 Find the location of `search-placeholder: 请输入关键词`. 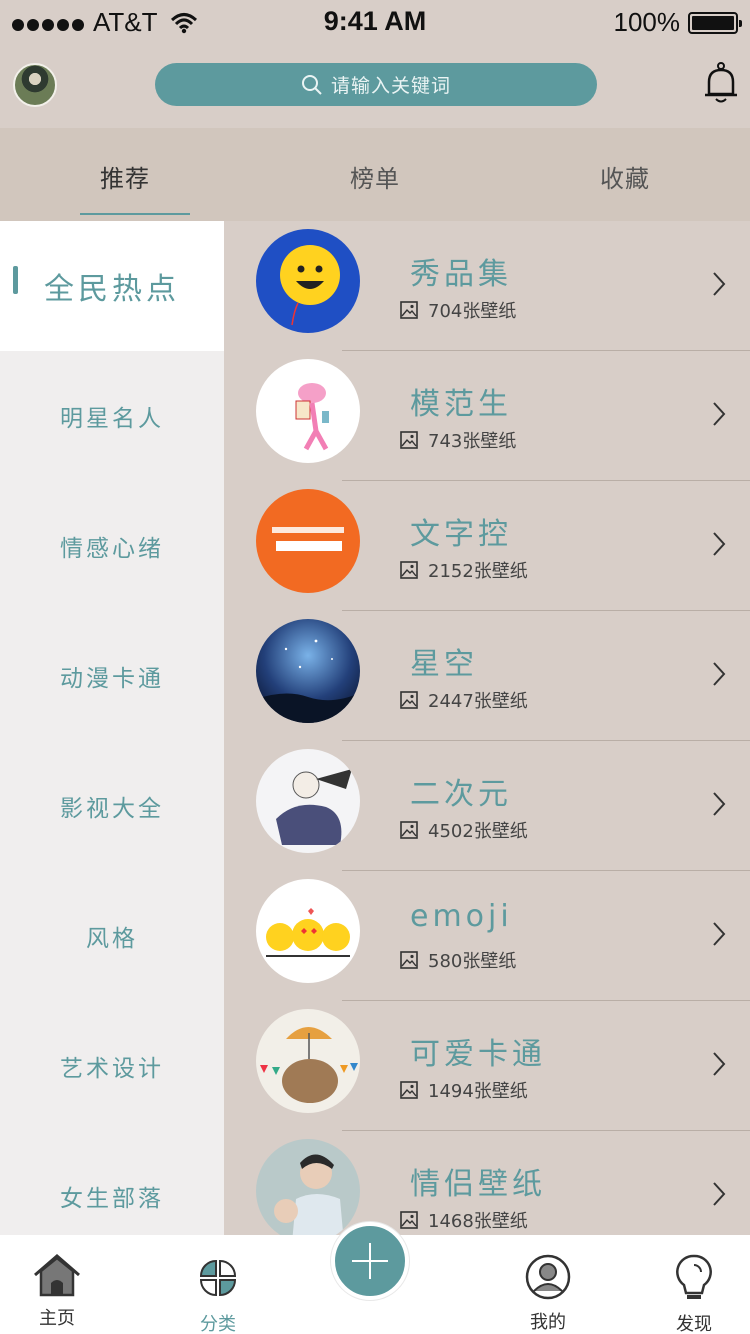

search-placeholder: 请输入关键词 is located at coordinates (390, 86).